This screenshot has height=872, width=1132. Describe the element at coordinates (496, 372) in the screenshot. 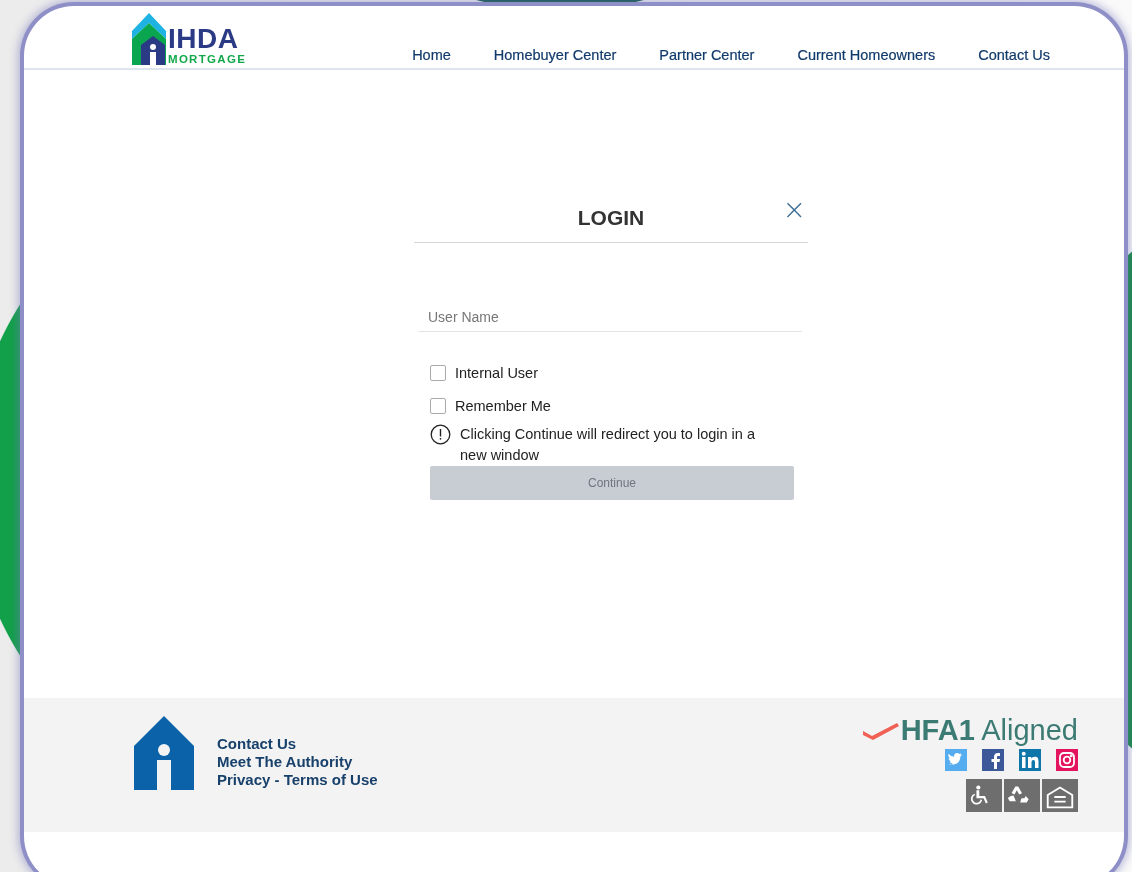

I see `checkbox-label: Internal User` at that location.